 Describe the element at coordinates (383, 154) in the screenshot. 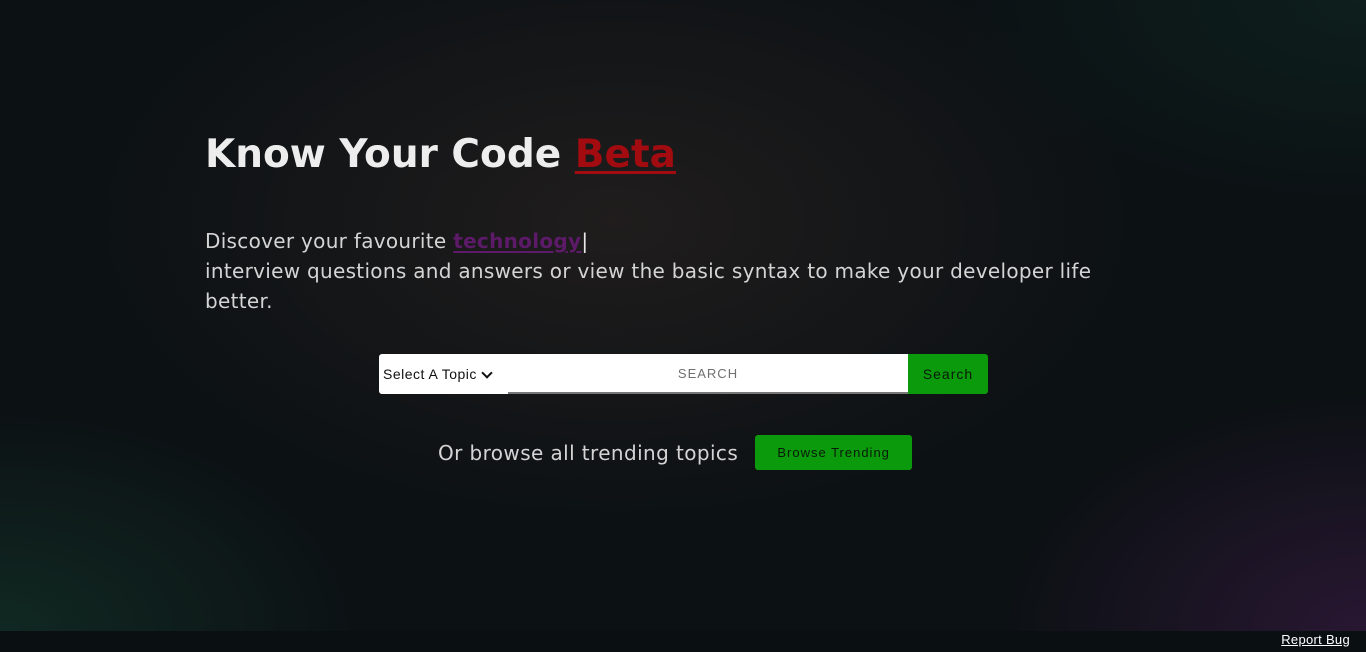

I see `title-main: Know Your Code` at that location.